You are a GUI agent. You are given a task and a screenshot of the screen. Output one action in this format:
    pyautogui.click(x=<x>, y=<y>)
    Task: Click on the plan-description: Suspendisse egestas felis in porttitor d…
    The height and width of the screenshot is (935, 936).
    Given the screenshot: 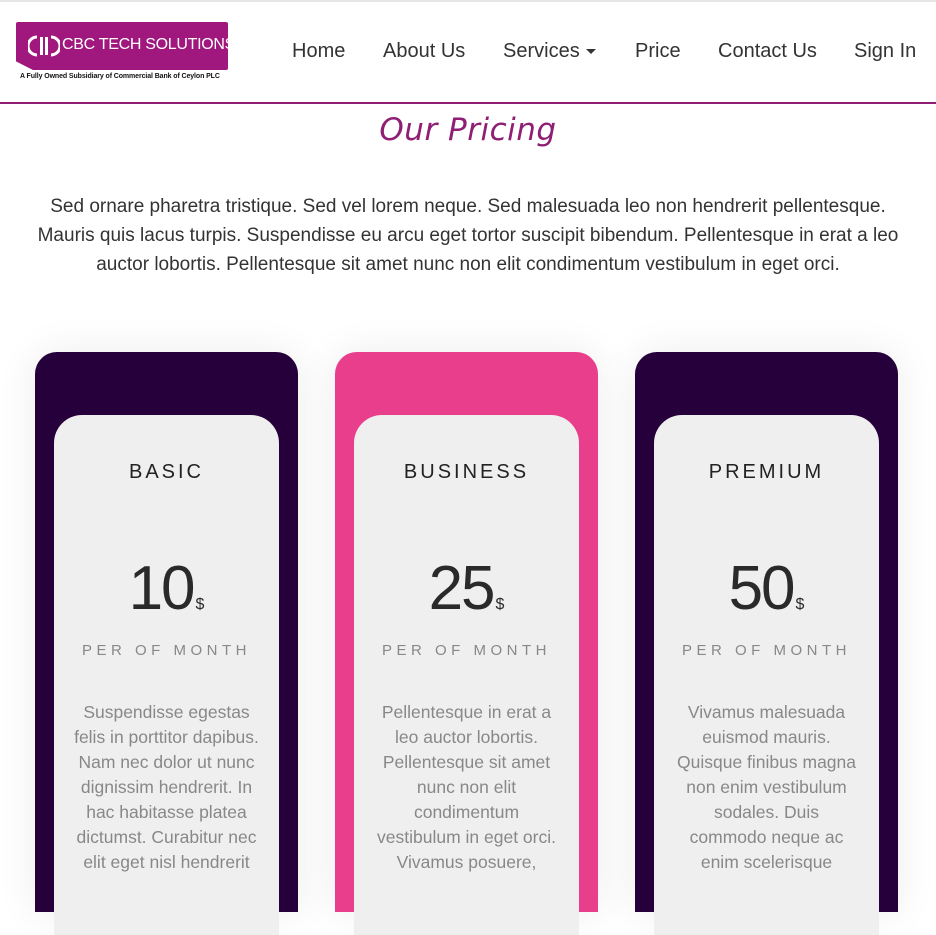 What is the action you would take?
    pyautogui.click(x=166, y=787)
    